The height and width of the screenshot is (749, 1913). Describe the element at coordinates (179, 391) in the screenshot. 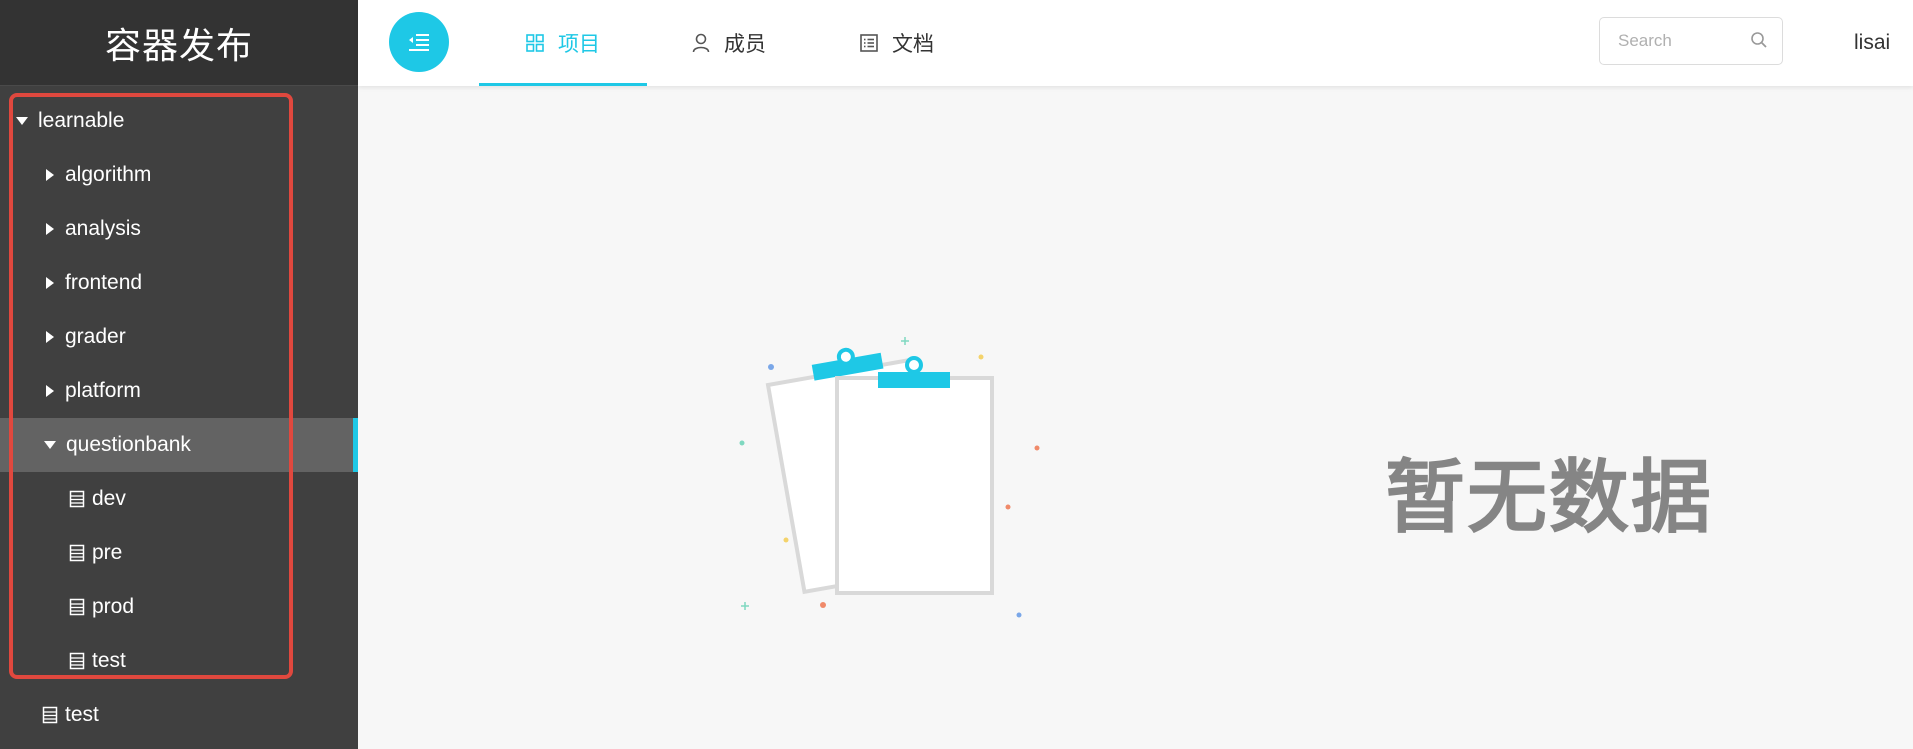

I see `tree-item-platform: platform` at that location.